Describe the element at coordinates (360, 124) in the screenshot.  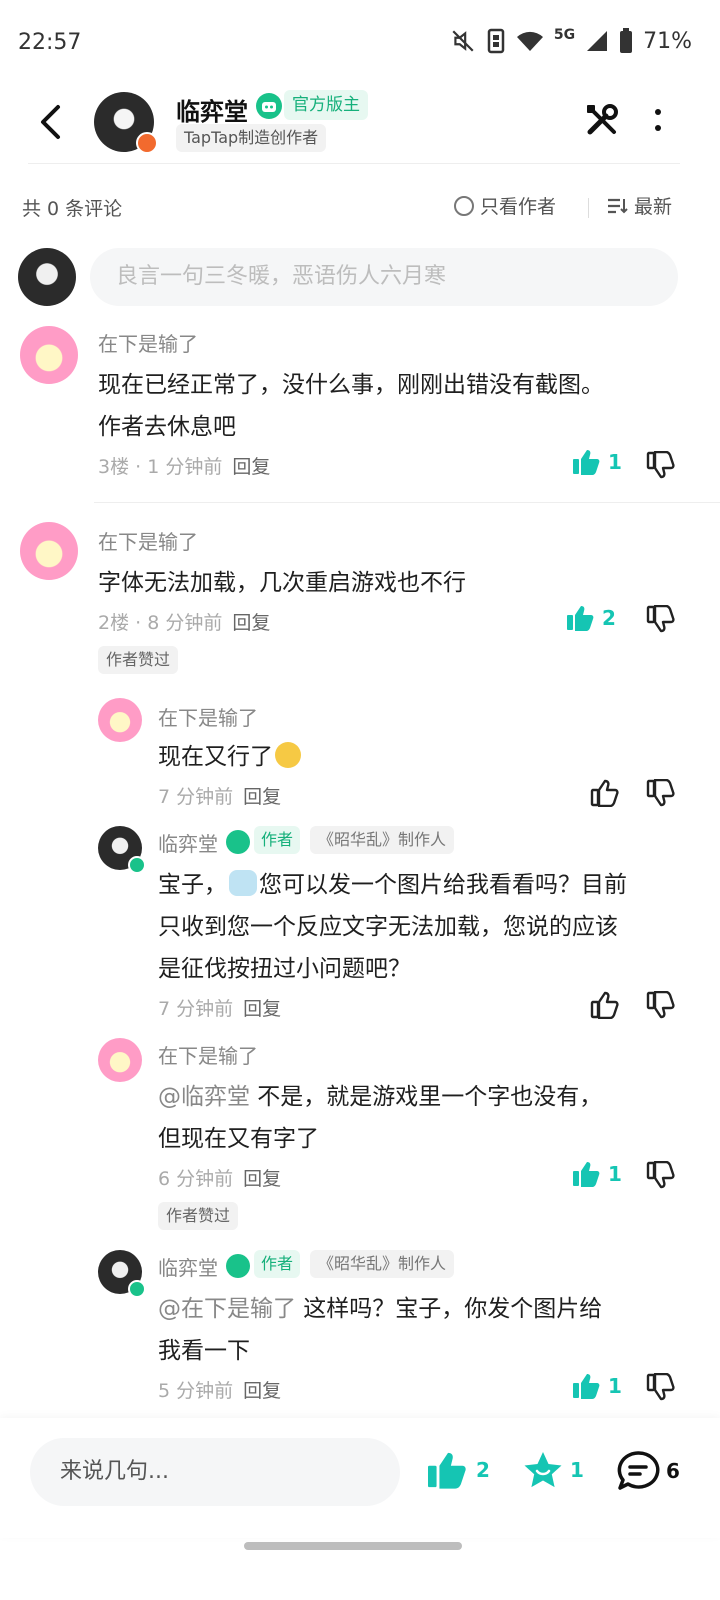
I see `post-header: 临弈堂 官方版主 TapTap制造创作者` at that location.